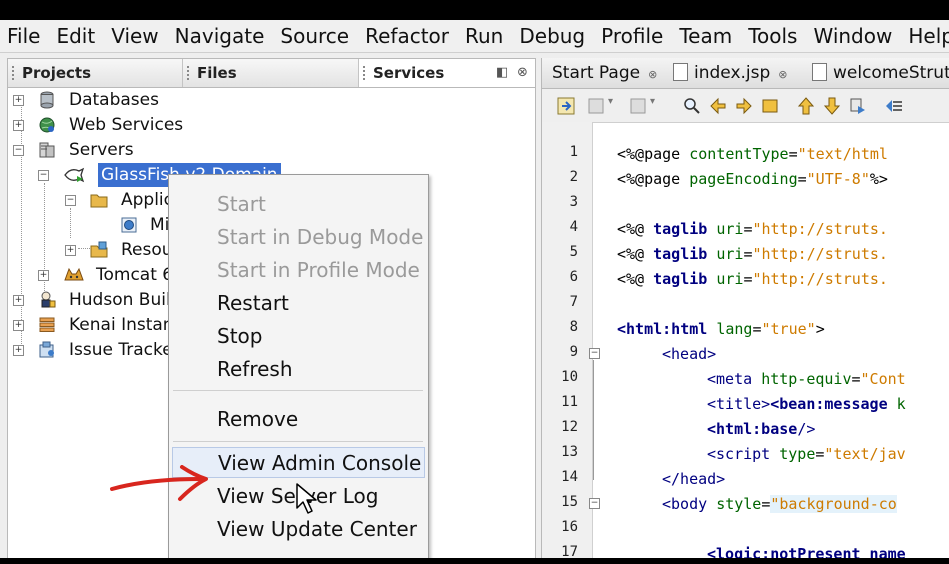 The image size is (949, 564). I want to click on menu-help: Help, so click(924, 36).